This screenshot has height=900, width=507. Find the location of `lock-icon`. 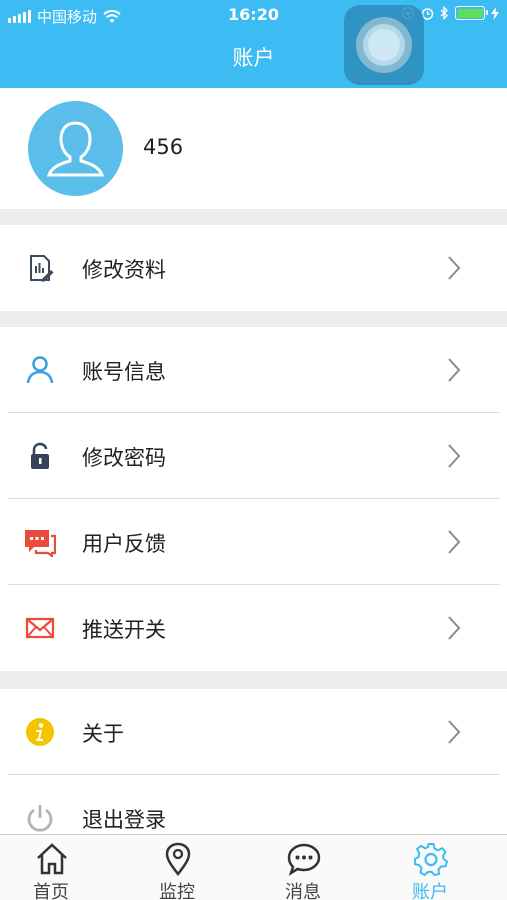

lock-icon is located at coordinates (40, 456).